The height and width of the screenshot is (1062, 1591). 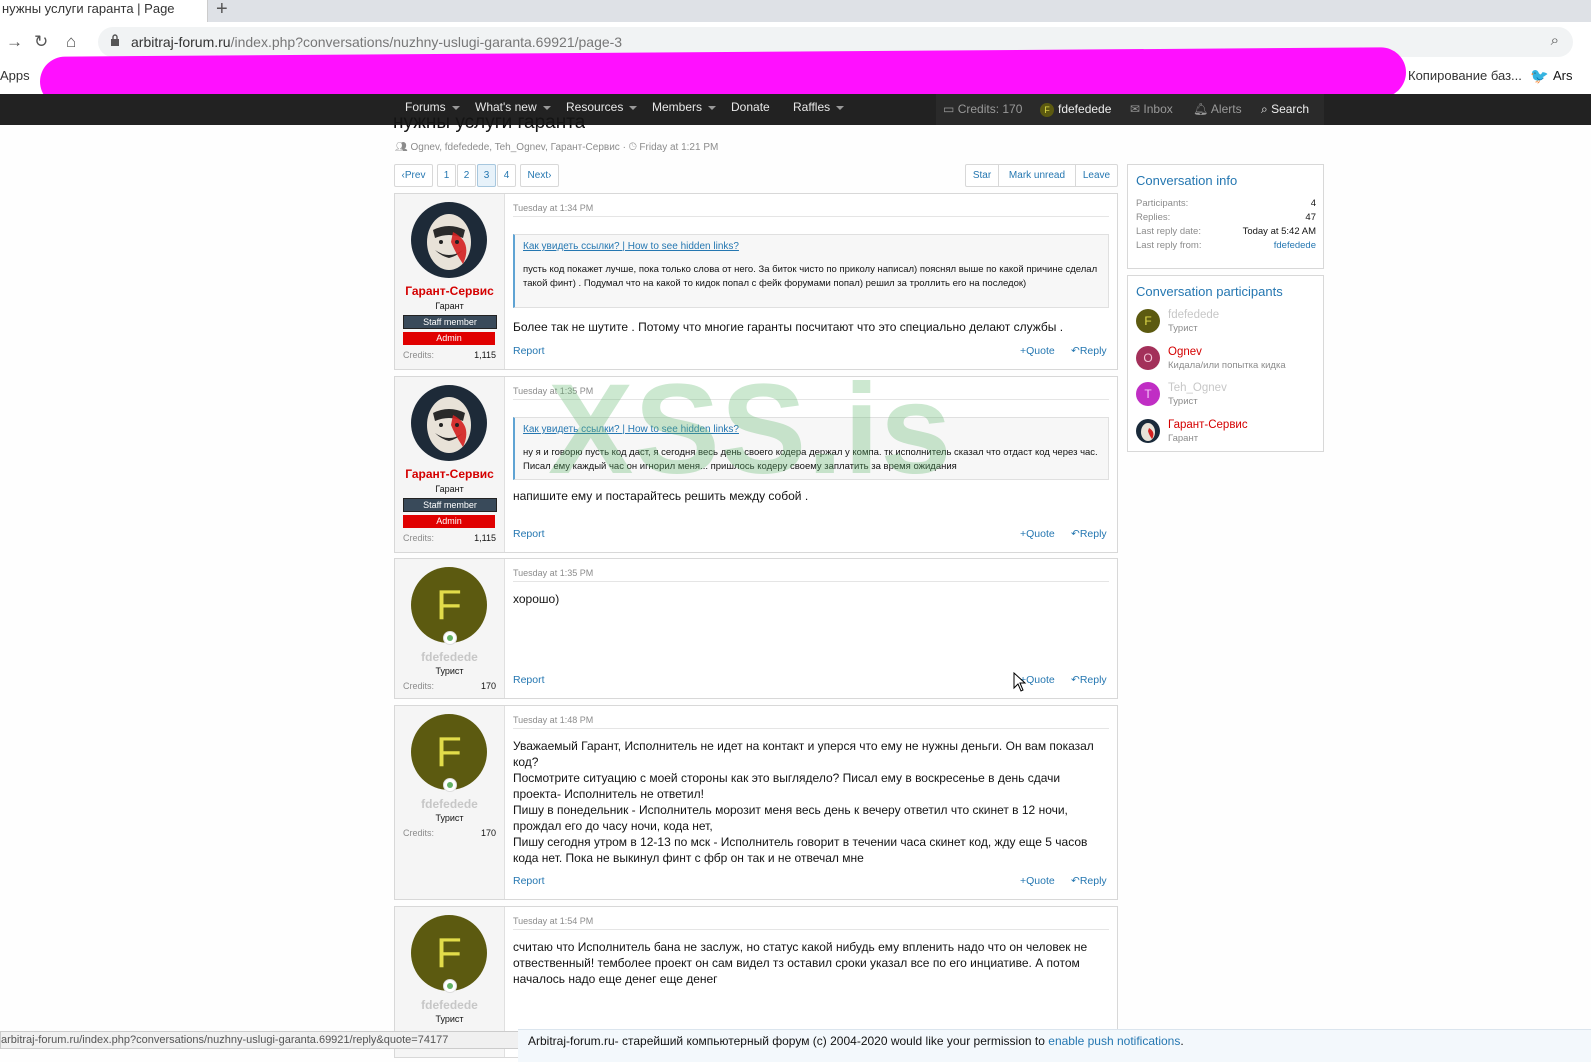 What do you see at coordinates (466, 175) in the screenshot?
I see `page-2-button: 2` at bounding box center [466, 175].